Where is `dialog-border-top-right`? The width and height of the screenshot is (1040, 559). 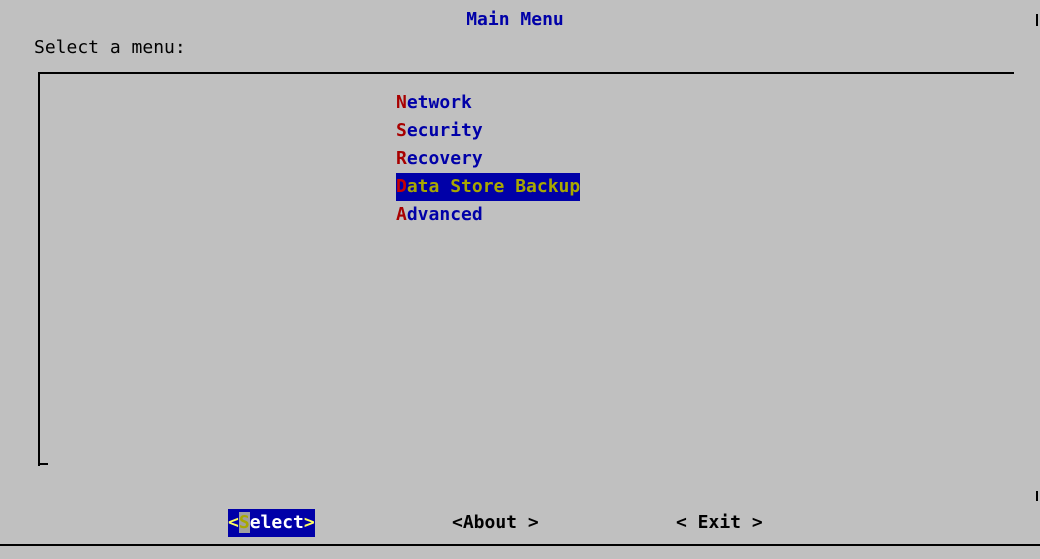 dialog-border-top-right is located at coordinates (1037, 20).